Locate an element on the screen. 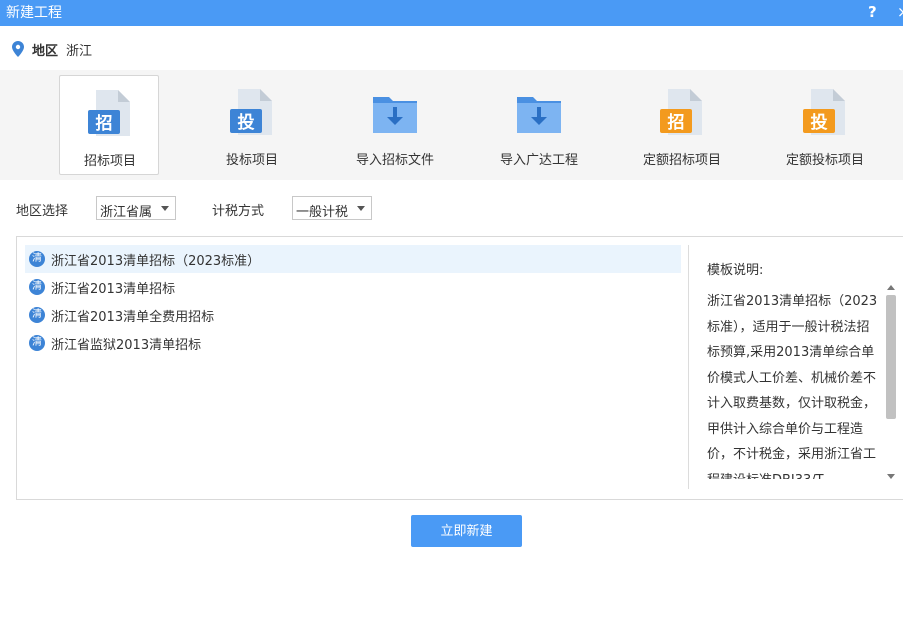  type-quota-bid-submit: 投 定额投标项目 is located at coordinates (825, 125).